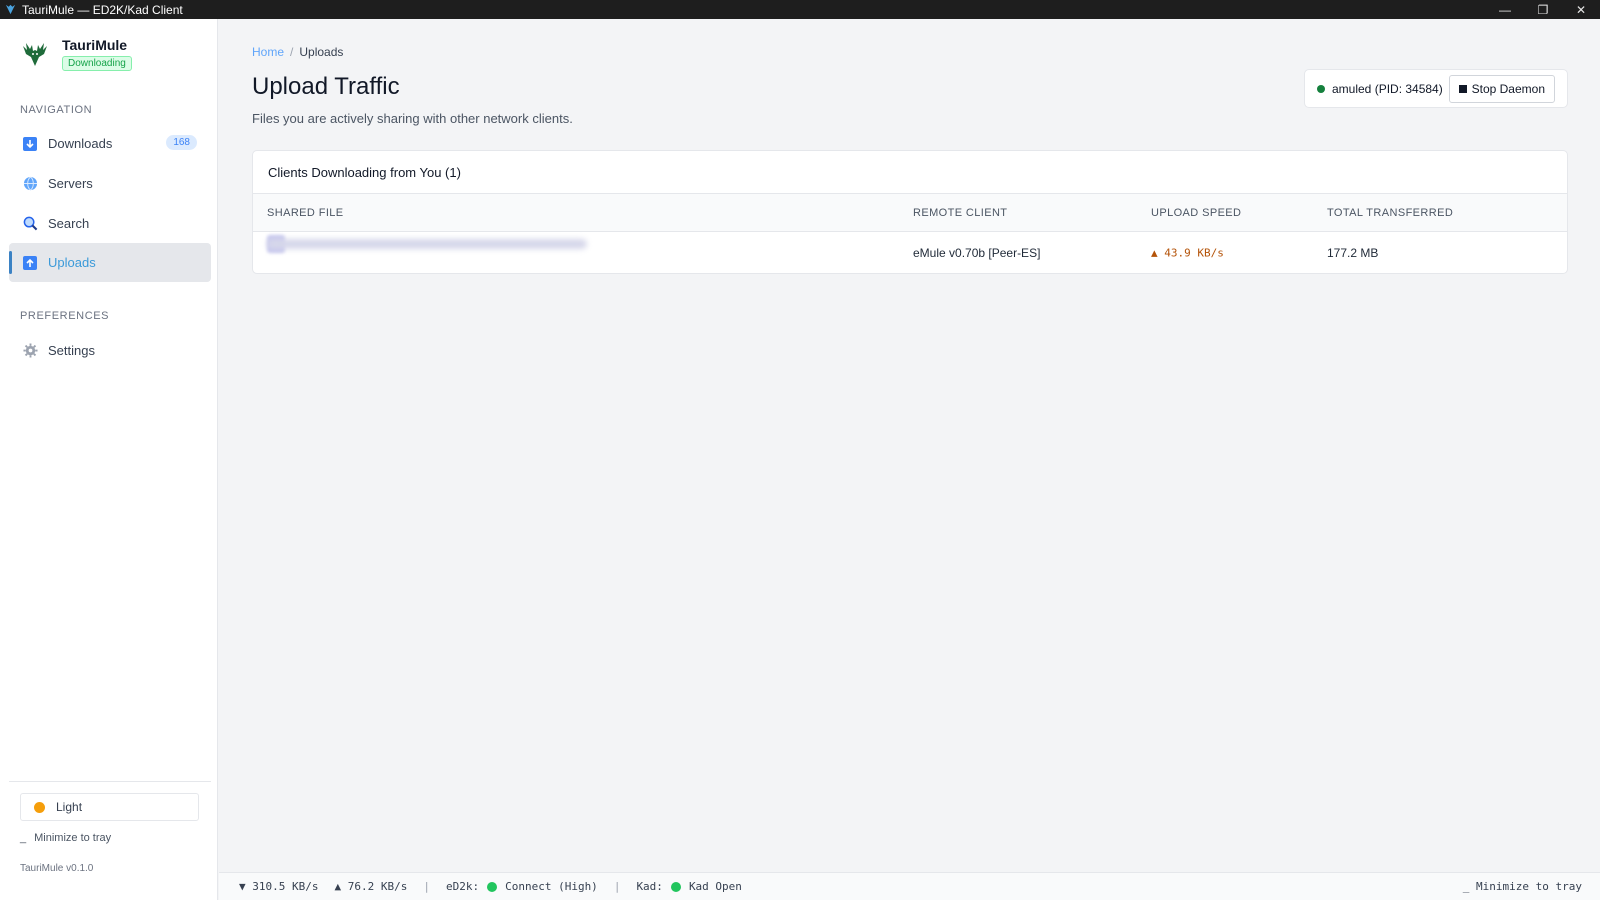  I want to click on download-rate: ▼ 310.5 KB/s, so click(279, 886).